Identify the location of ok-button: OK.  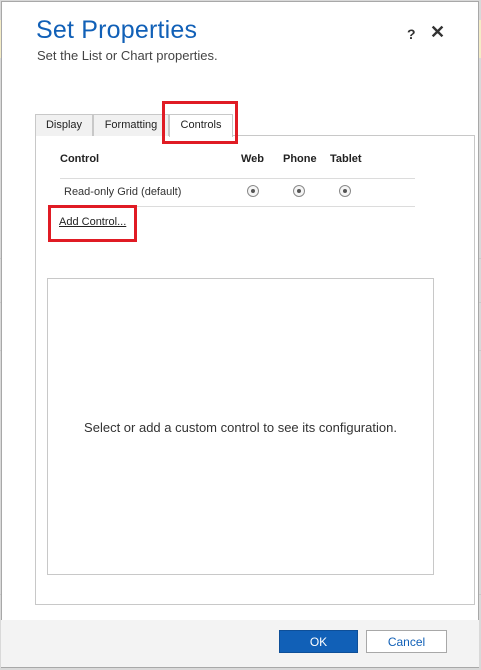
(318, 641).